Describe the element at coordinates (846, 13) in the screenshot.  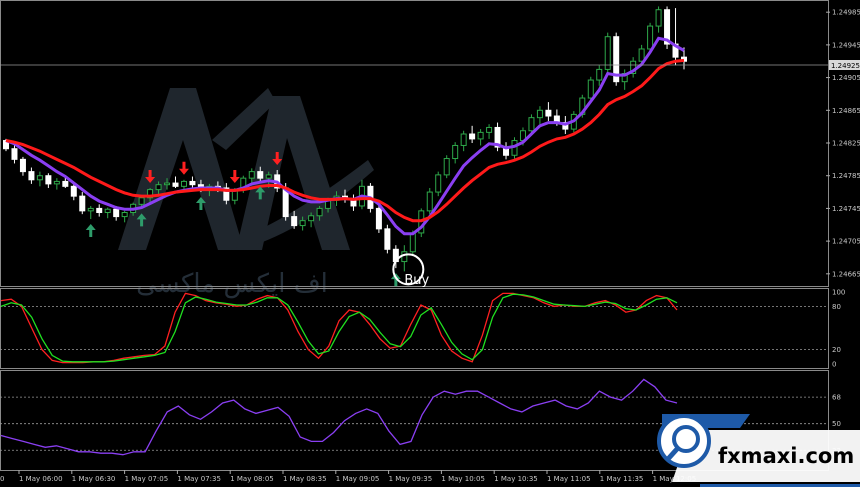
I see `y-tick-label: 1.24985` at that location.